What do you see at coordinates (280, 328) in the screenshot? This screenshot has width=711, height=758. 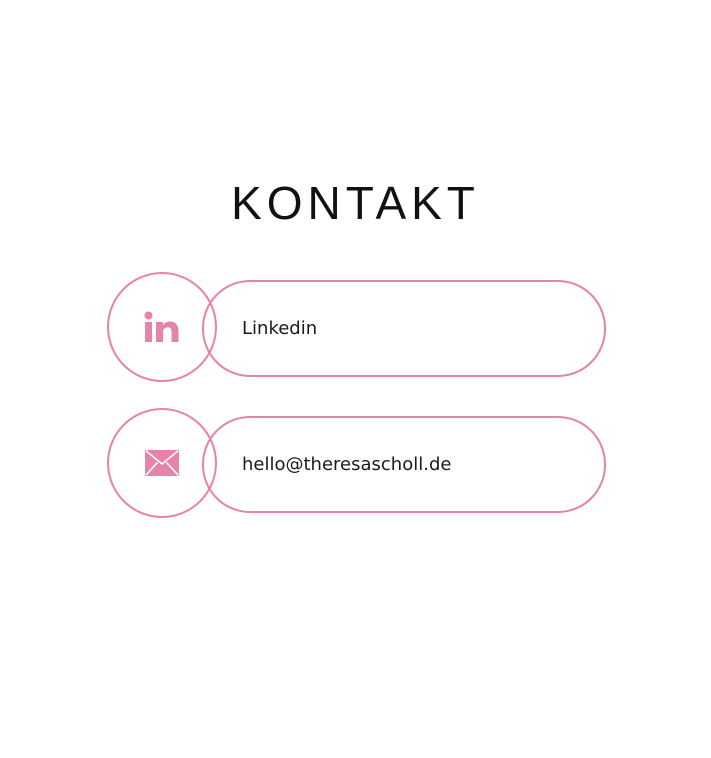 I see `linkedin-link-label: Linkedin` at bounding box center [280, 328].